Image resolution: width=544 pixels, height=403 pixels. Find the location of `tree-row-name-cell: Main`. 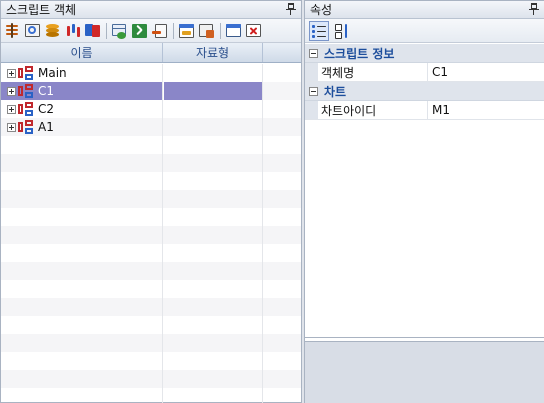

tree-row-name-cell: Main is located at coordinates (82, 73).